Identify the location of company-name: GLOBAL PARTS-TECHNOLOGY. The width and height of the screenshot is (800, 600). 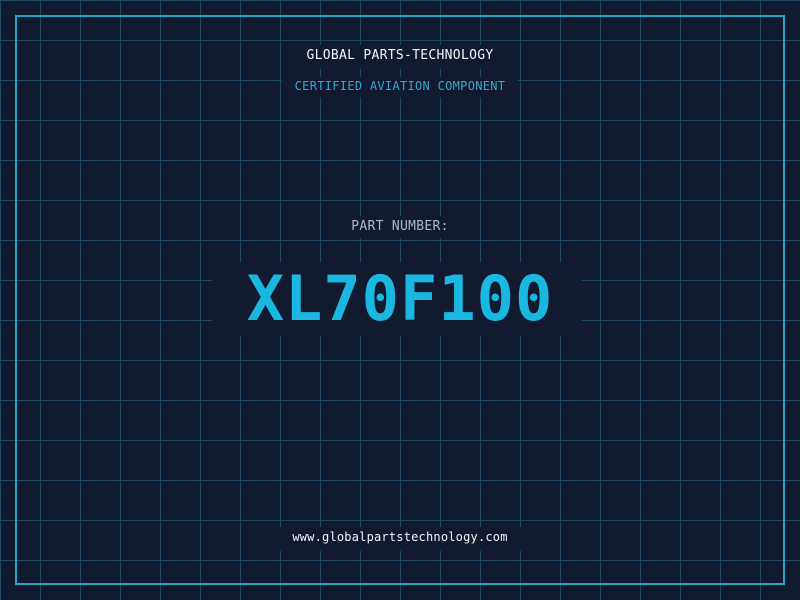
(400, 55).